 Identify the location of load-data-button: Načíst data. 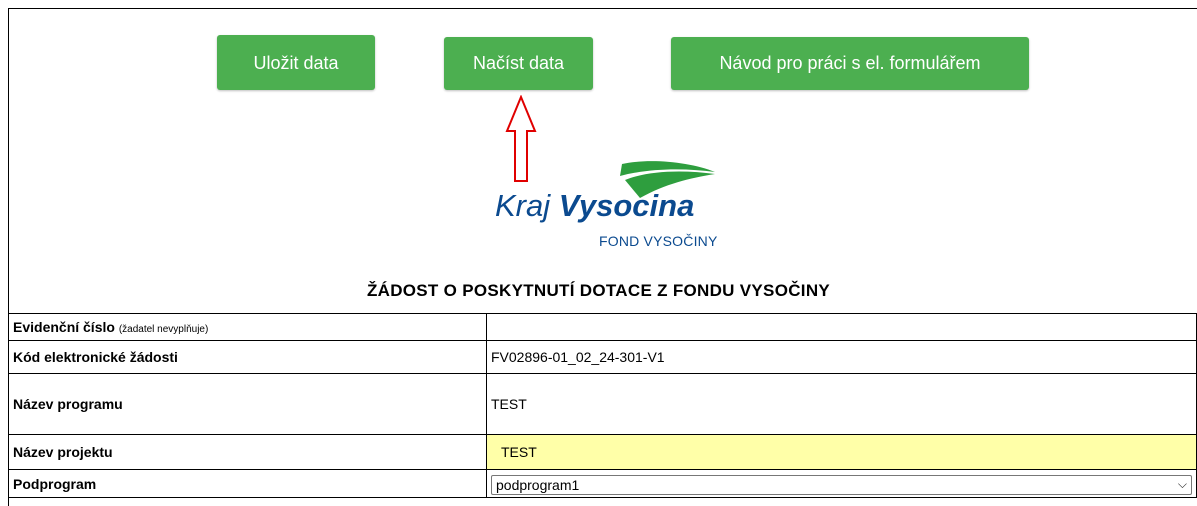
(518, 63).